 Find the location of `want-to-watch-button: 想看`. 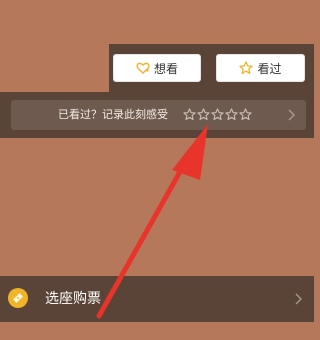

want-to-watch-button: 想看 is located at coordinates (157, 68).